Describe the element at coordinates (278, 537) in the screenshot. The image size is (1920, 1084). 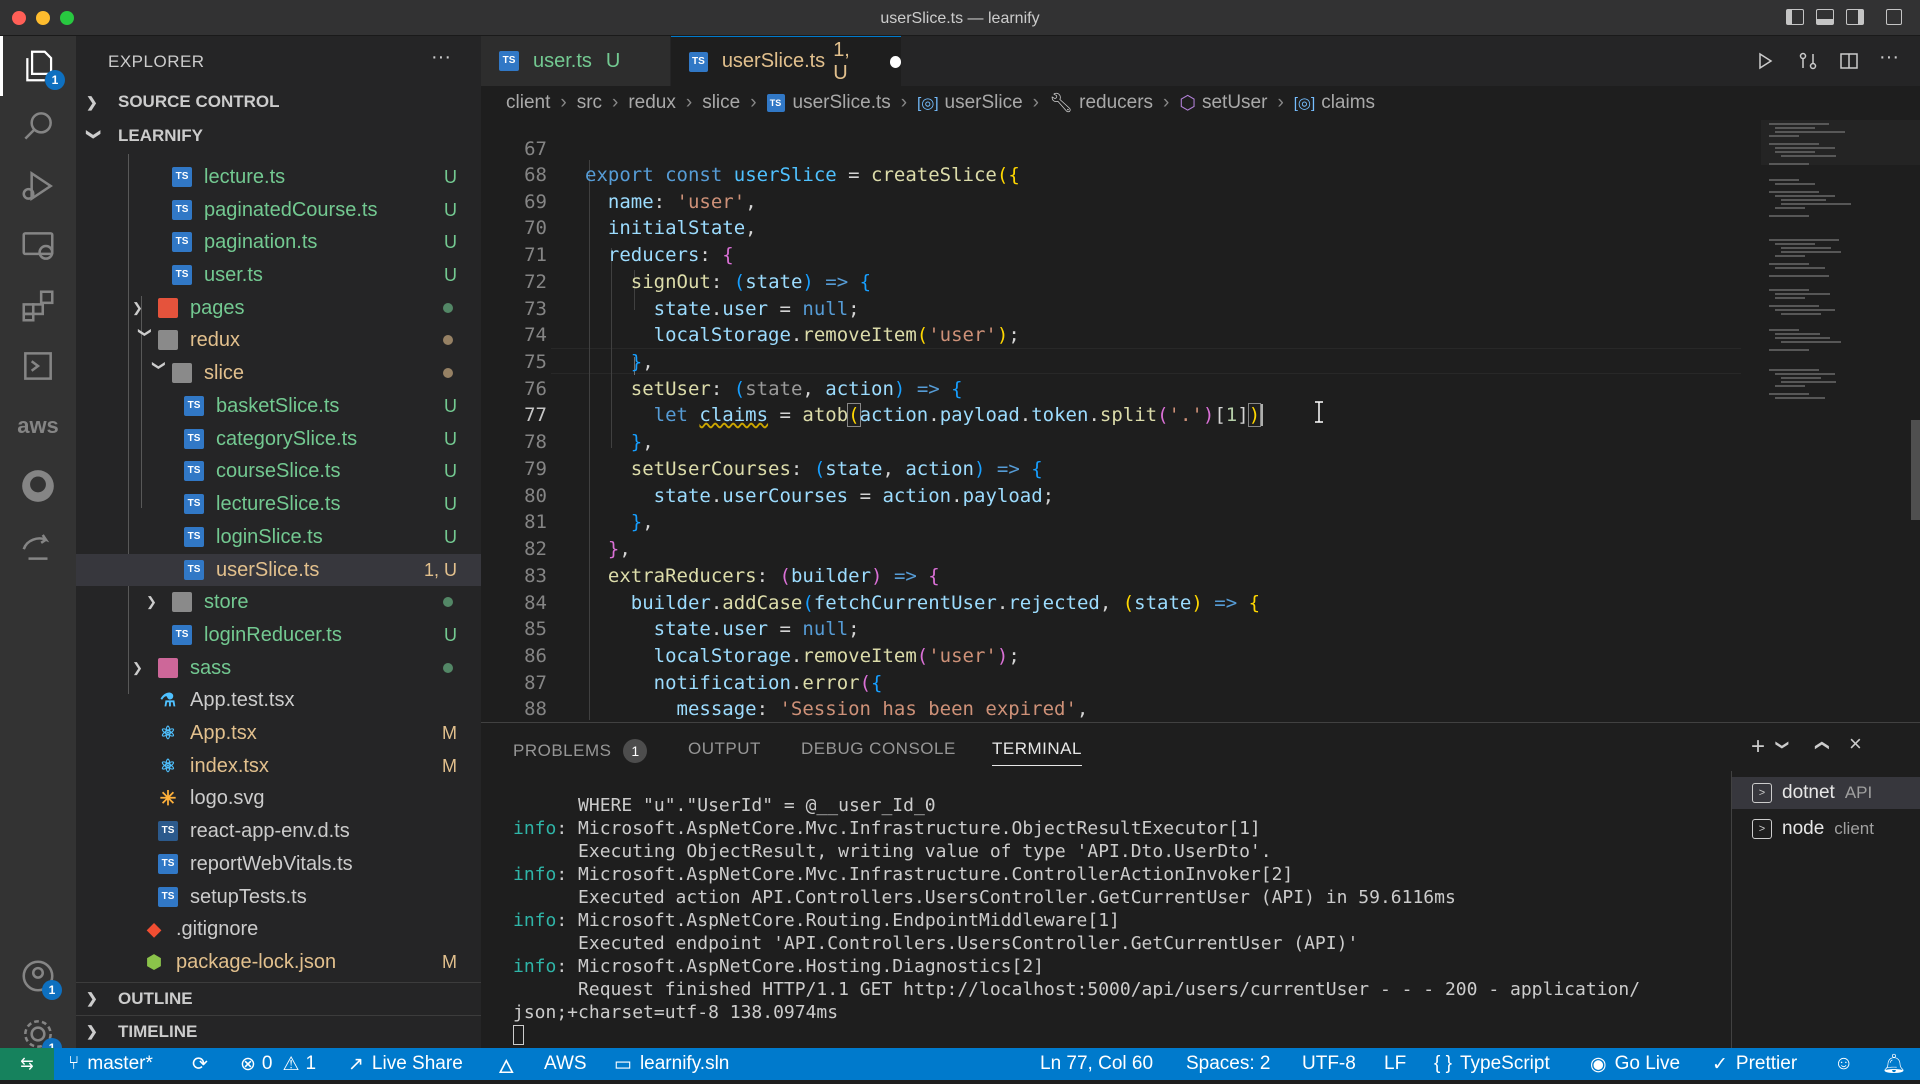
I see `file-loginslice-ts: TS loginSlice.ts U` at that location.